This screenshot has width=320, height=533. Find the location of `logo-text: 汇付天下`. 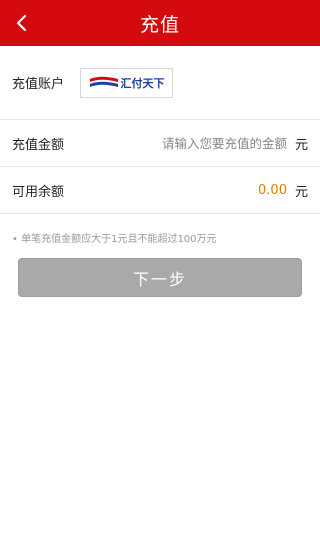

logo-text: 汇付天下 is located at coordinates (142, 83).